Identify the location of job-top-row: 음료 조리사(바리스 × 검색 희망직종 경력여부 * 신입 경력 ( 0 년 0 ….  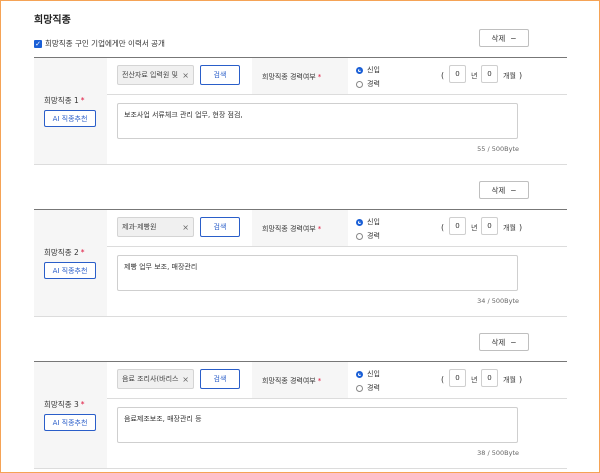
(337, 380).